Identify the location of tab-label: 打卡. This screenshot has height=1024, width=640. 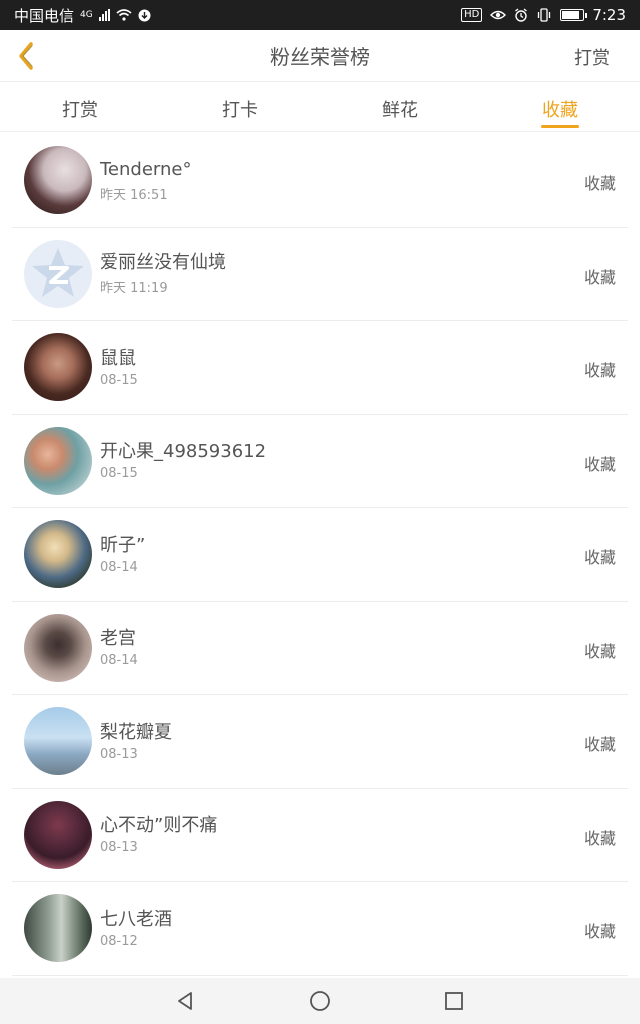
(240, 110).